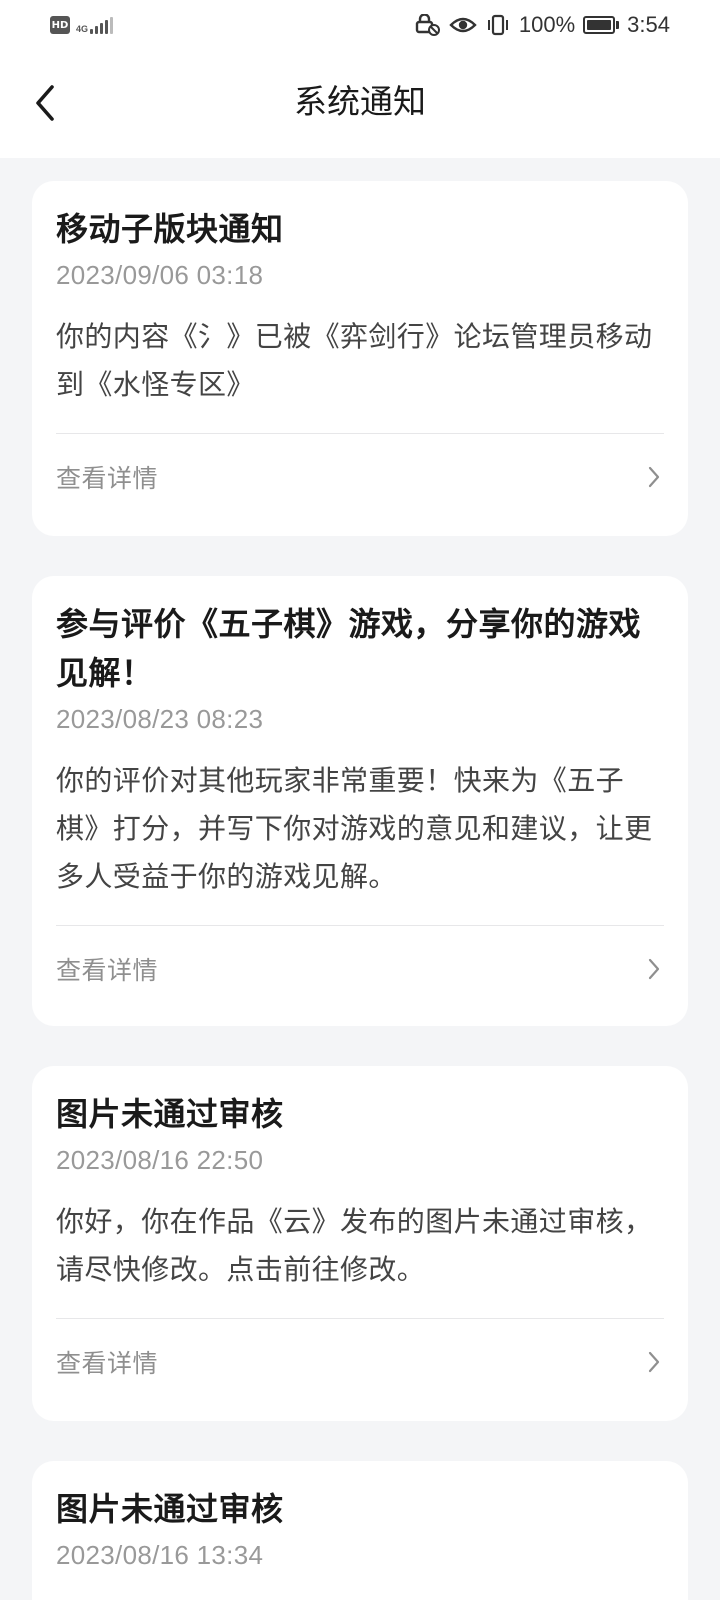  Describe the element at coordinates (160, 1160) in the screenshot. I see `notification-time: 2023/08/16 22:50` at that location.